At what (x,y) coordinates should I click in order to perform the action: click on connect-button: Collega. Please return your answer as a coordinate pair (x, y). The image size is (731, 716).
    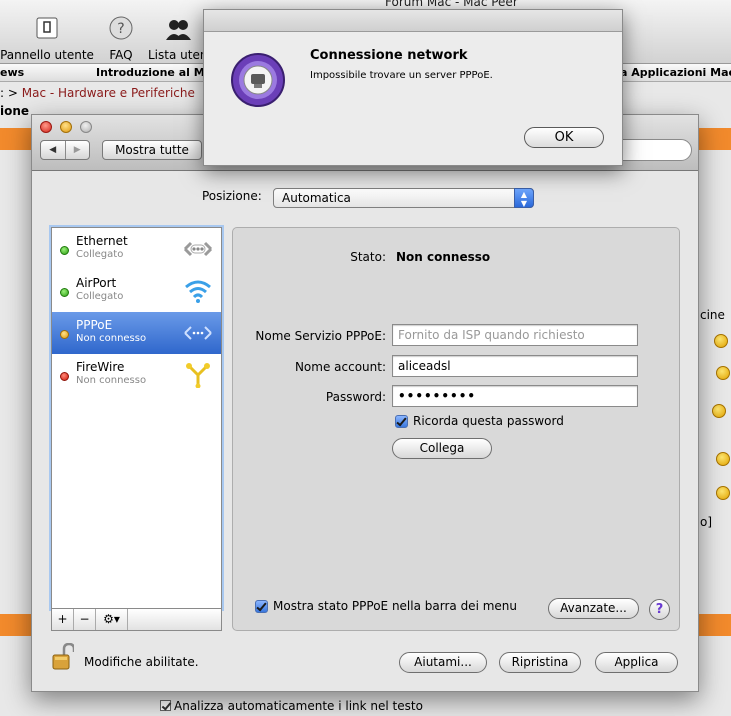
    Looking at the image, I should click on (442, 448).